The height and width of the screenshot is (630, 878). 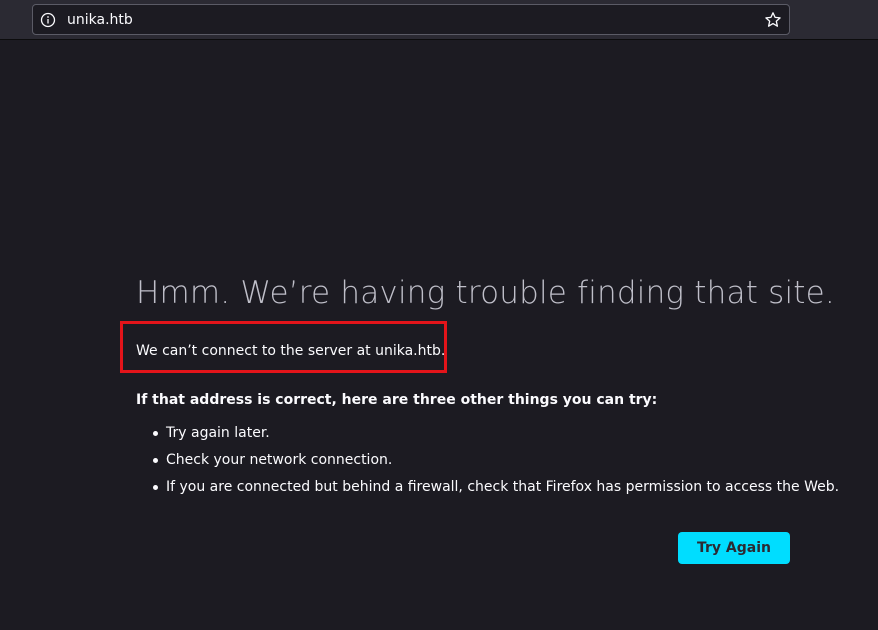 What do you see at coordinates (734, 548) in the screenshot?
I see `try-again-button: Try Again` at bounding box center [734, 548].